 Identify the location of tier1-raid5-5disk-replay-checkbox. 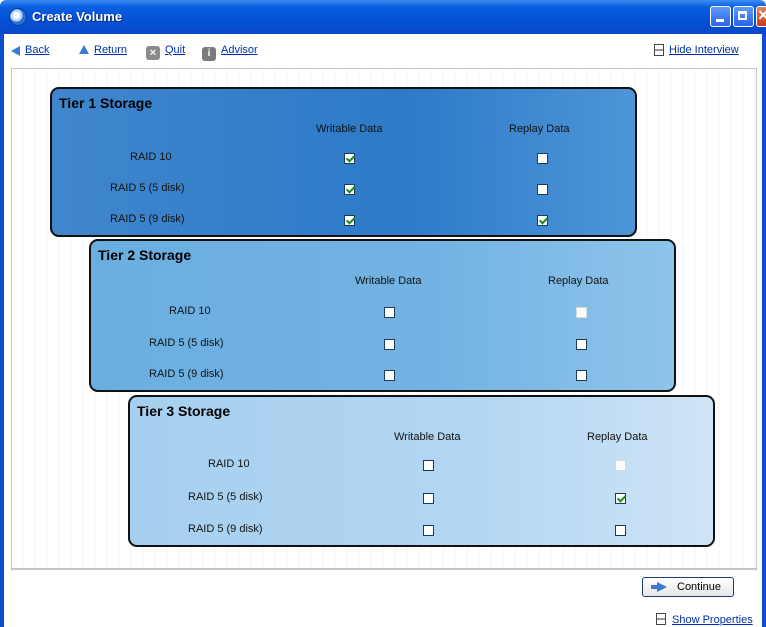
(542, 189).